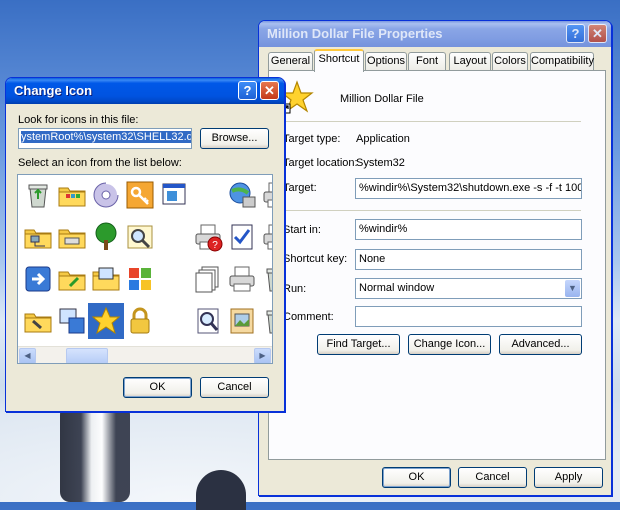 The image size is (620, 510). Describe the element at coordinates (382, 99) in the screenshot. I see `file-name: Million Dollar File` at that location.